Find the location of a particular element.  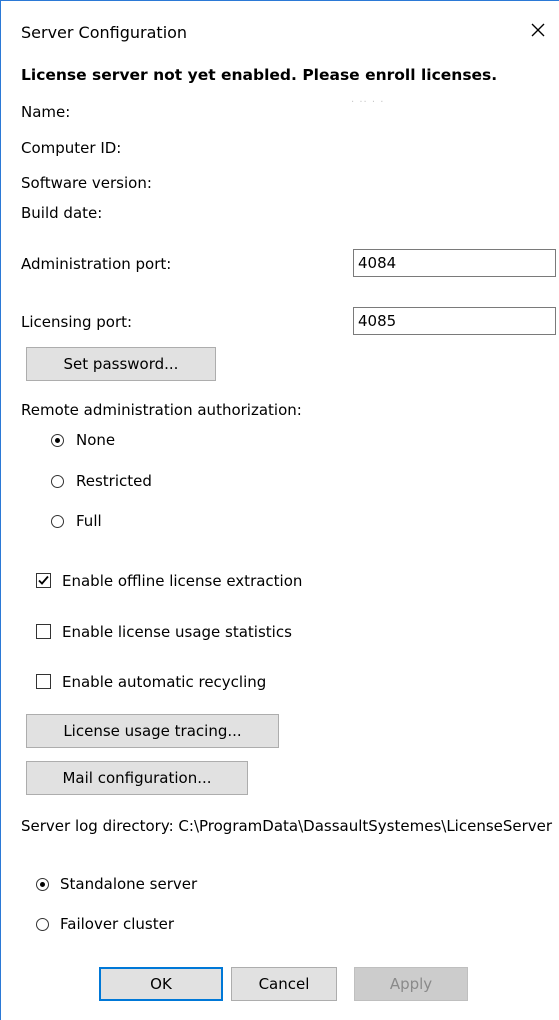

checkmark-icon is located at coordinates (43, 580).